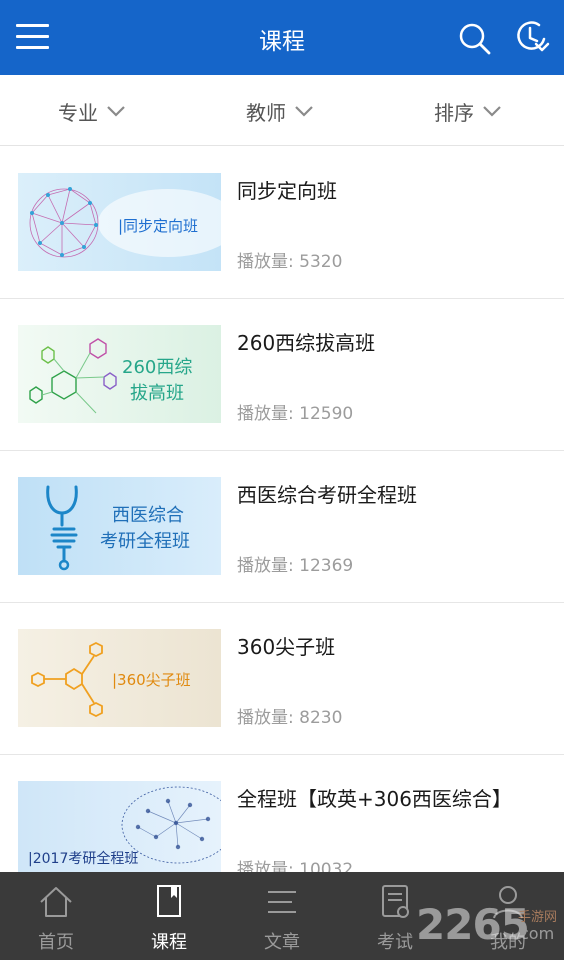 This screenshot has height=960, width=564. I want to click on play-count: 播放量: 10032, so click(295, 866).